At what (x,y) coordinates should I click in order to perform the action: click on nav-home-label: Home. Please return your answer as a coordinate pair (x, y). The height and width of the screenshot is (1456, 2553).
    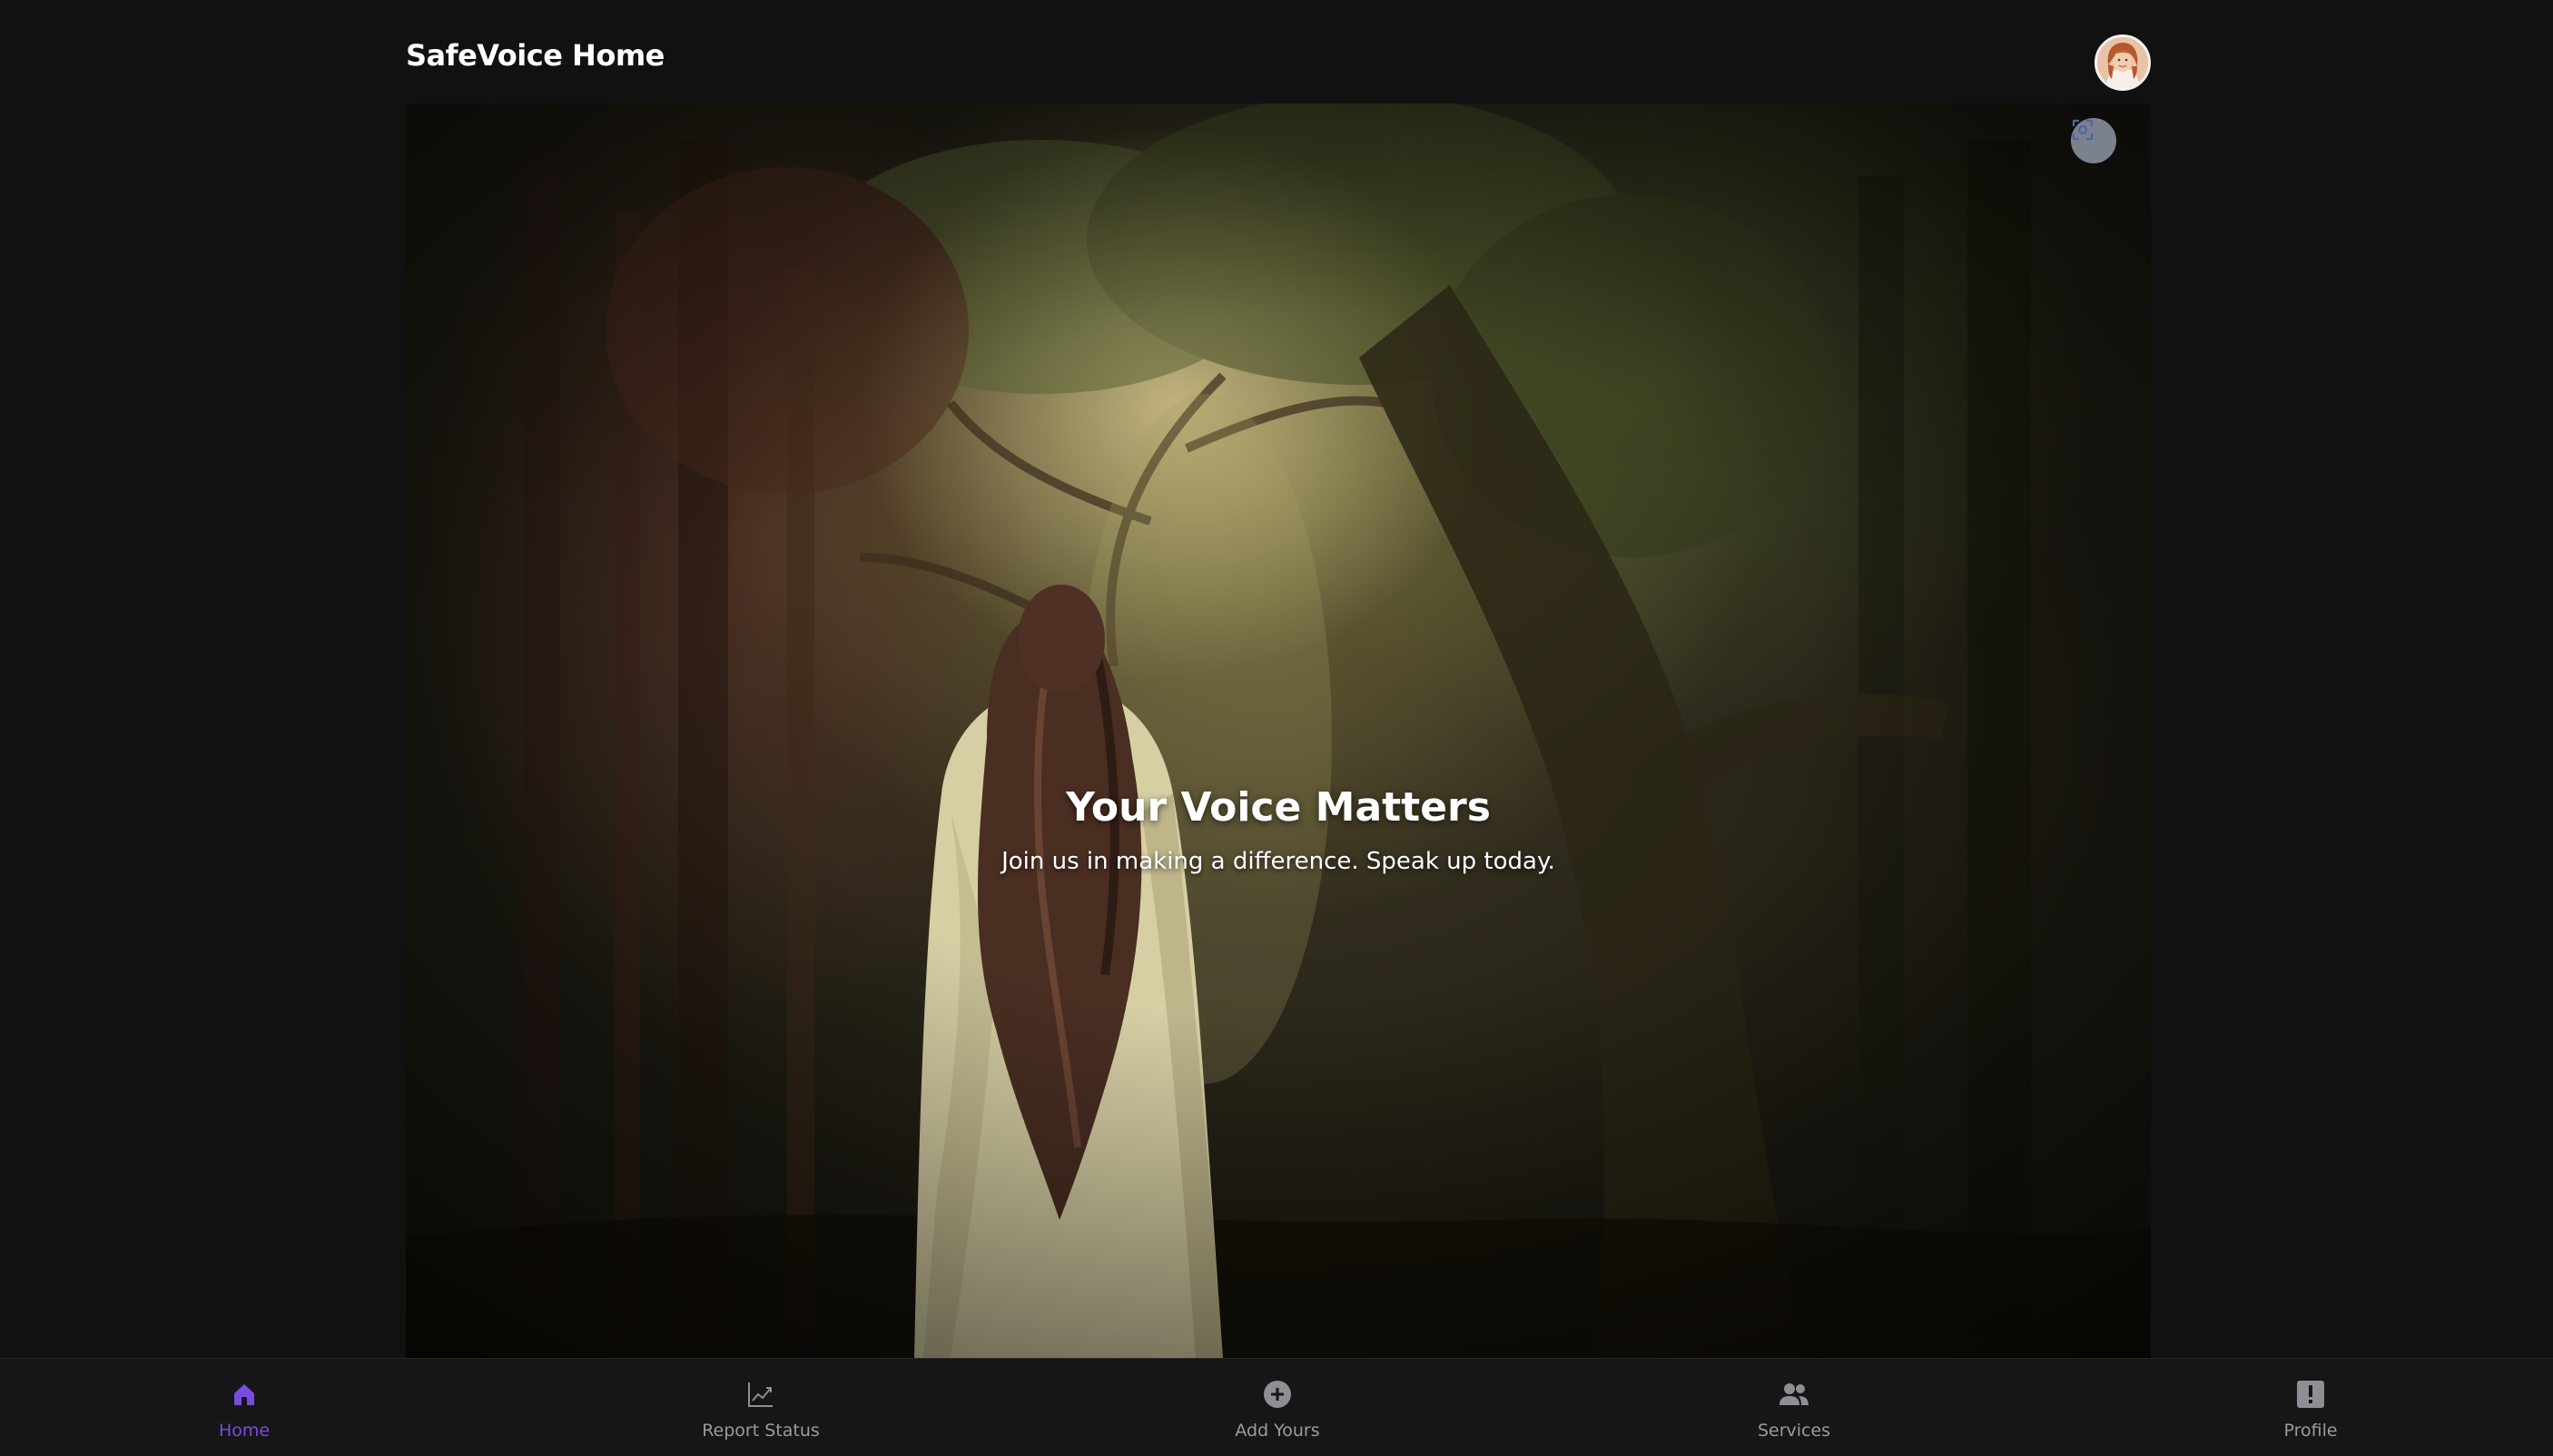
    Looking at the image, I should click on (244, 1431).